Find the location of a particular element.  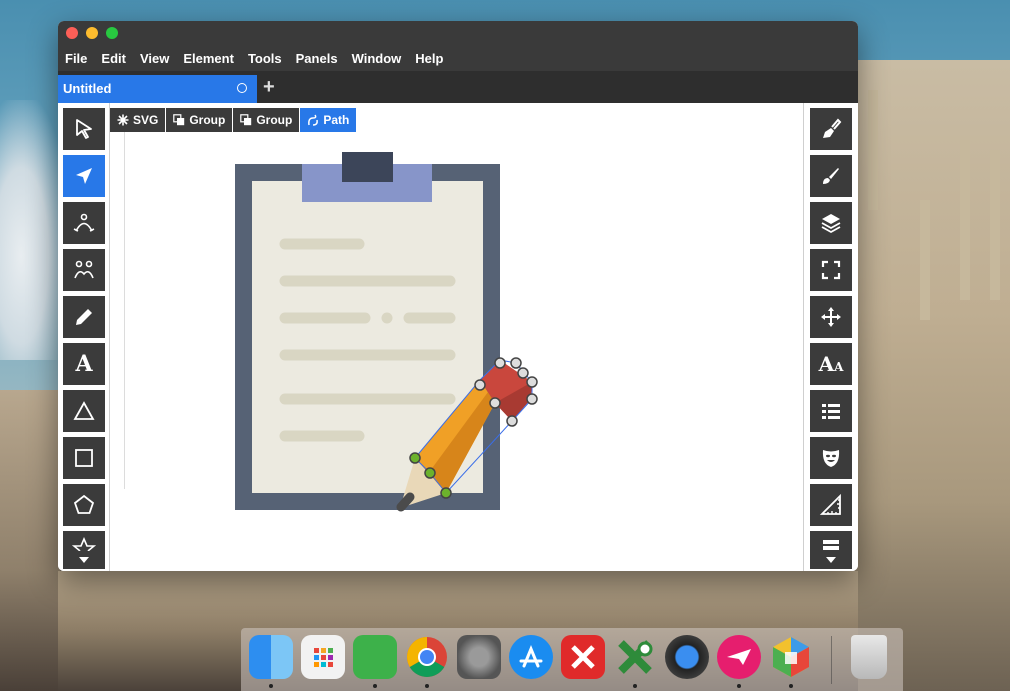

rectangle-tool-button is located at coordinates (84, 458).